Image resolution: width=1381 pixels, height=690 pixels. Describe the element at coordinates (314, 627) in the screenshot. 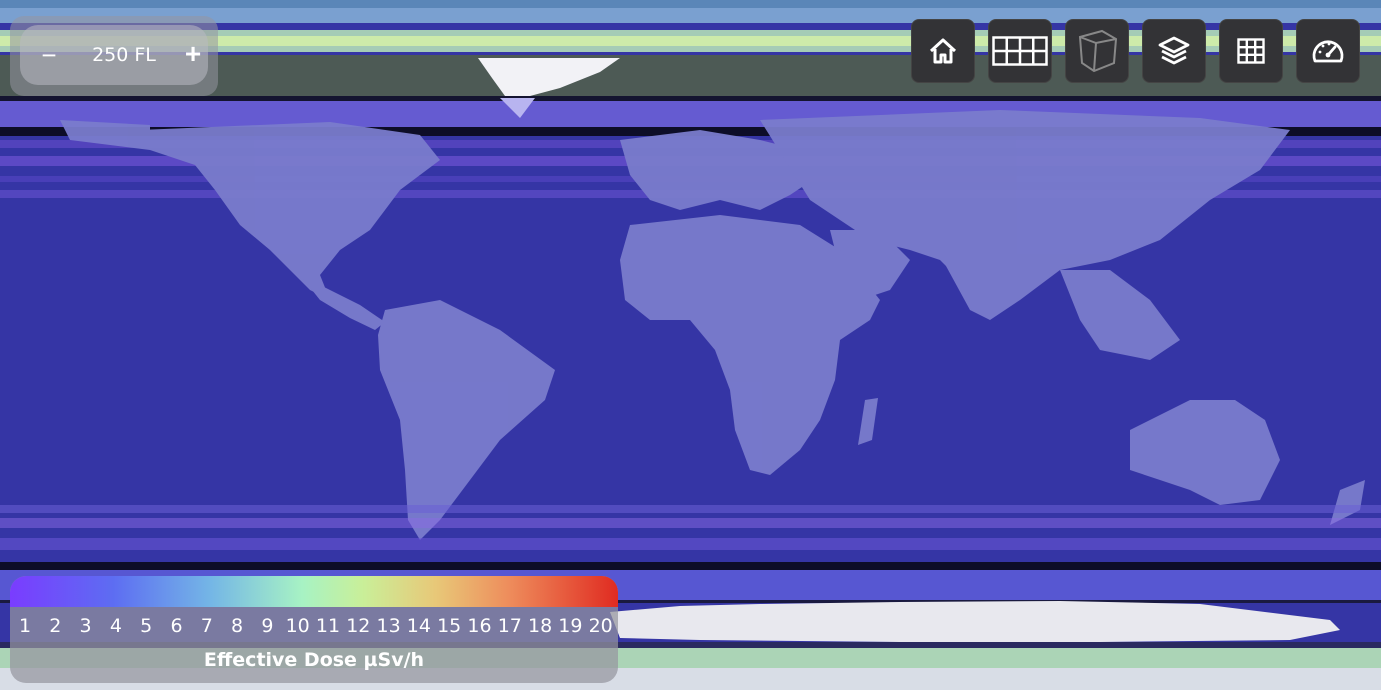

I see `legend-tick-labels: 1 2 3 4 5 6 7 8 9 10 11 12 13 14 15 16 17 18 19 20` at that location.